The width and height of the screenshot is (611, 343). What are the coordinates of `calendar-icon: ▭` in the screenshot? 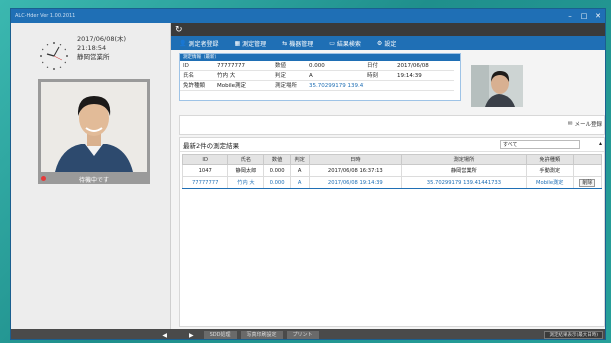 It's located at (332, 43).